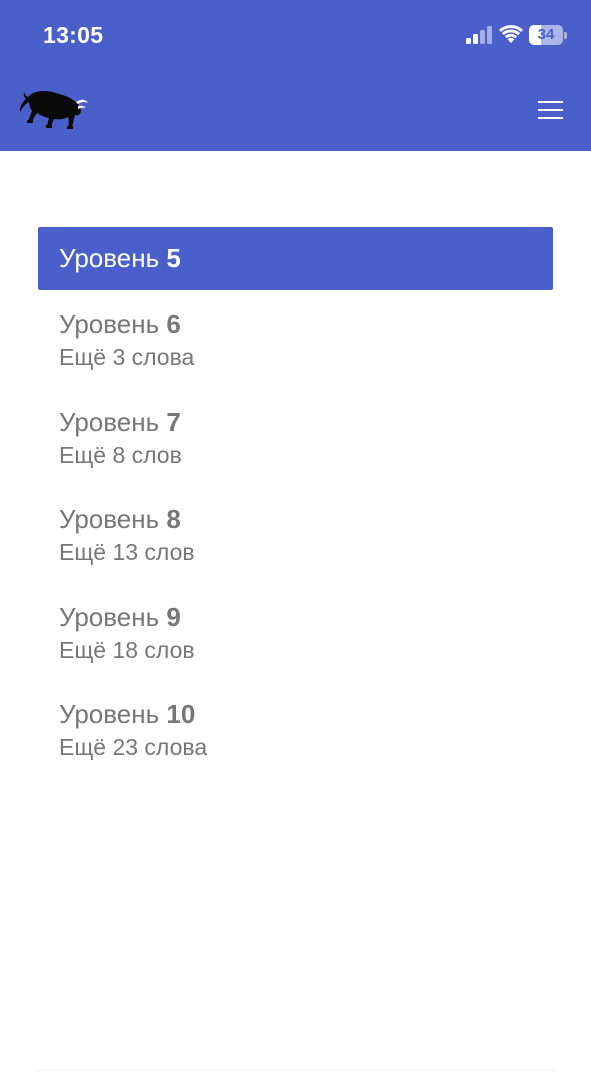 Image resolution: width=591 pixels, height=1074 pixels. Describe the element at coordinates (120, 454) in the screenshot. I see `level-remaining: Ещё 8 слов` at that location.